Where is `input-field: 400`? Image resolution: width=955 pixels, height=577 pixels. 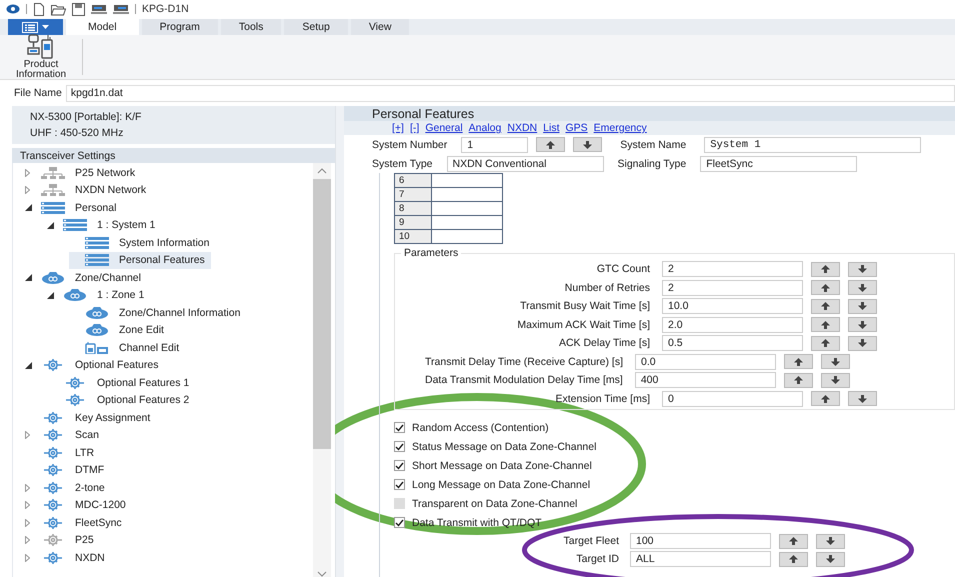
input-field: 400 is located at coordinates (705, 380).